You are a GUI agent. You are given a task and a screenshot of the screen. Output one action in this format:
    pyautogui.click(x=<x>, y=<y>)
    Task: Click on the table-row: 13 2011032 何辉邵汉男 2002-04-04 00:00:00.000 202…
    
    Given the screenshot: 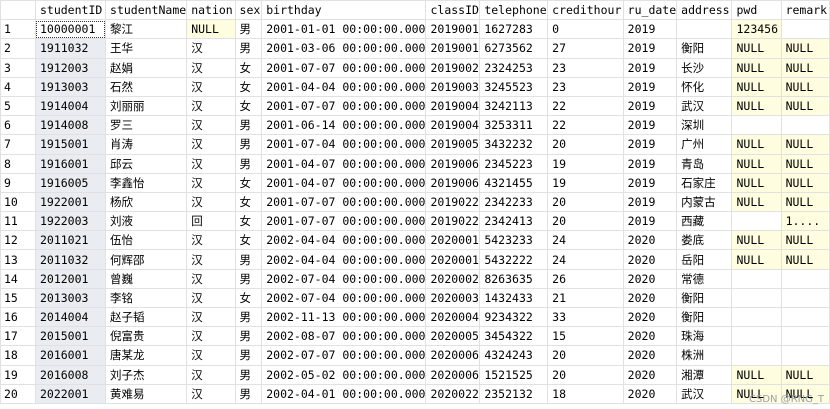 What is the action you would take?
    pyautogui.click(x=415, y=259)
    